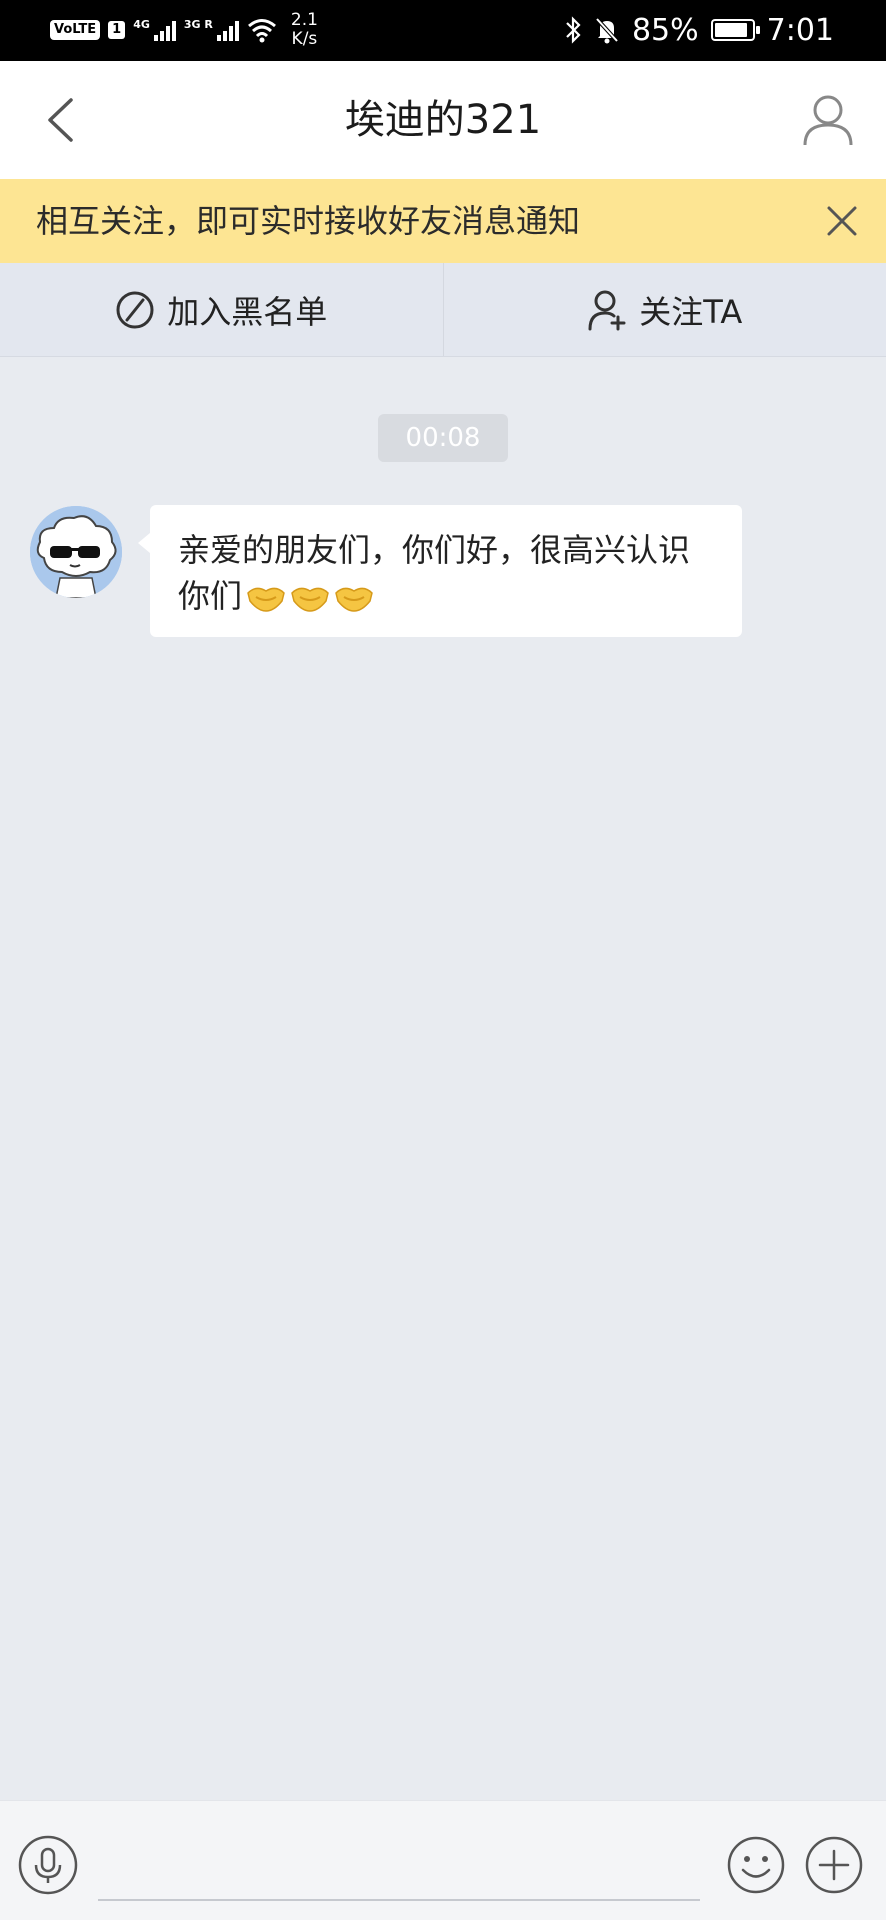 This screenshot has height=1920, width=886. I want to click on more-options-button, so click(834, 1865).